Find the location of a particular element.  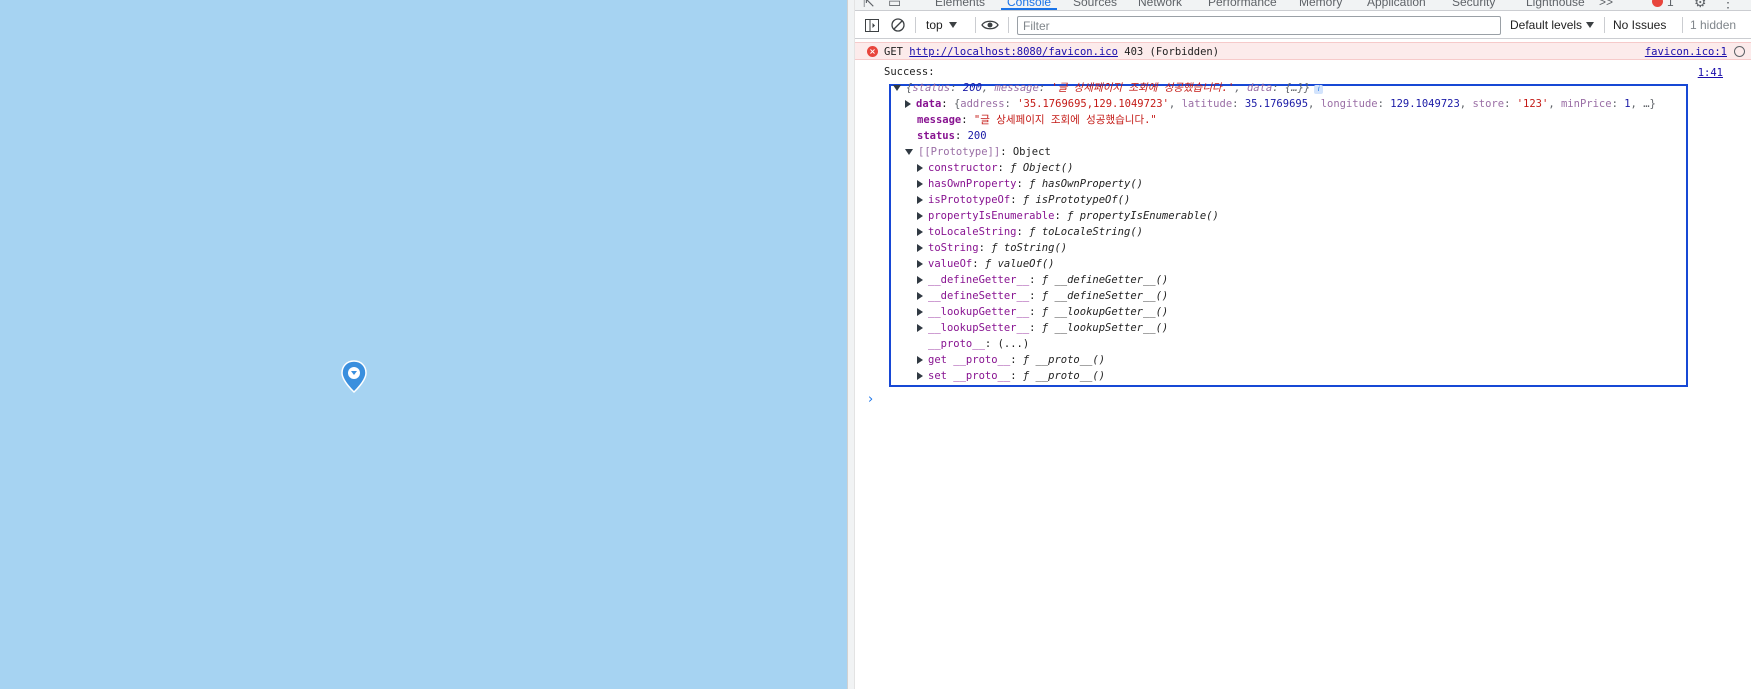

pane-divider is located at coordinates (851, 344).